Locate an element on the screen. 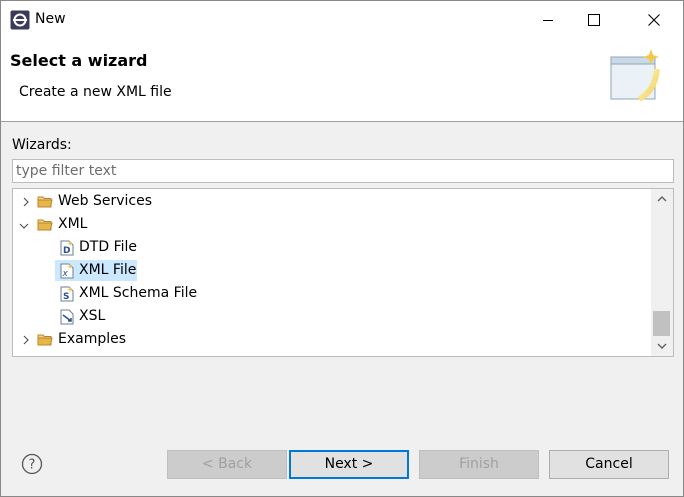  minimize-button is located at coordinates (548, 20).